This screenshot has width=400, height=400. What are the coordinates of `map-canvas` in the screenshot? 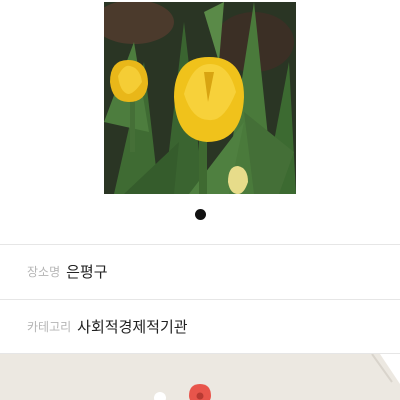 It's located at (200, 377).